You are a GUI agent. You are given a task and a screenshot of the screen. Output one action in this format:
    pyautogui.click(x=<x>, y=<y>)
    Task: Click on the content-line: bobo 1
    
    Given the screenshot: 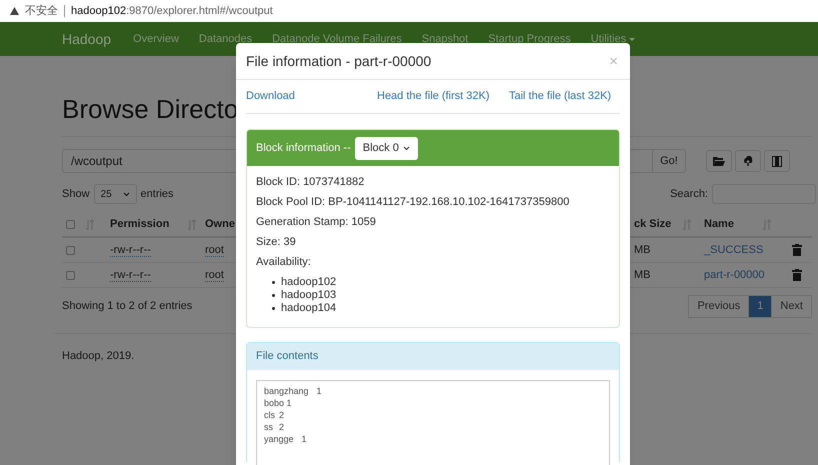 What is the action you would take?
    pyautogui.click(x=278, y=403)
    